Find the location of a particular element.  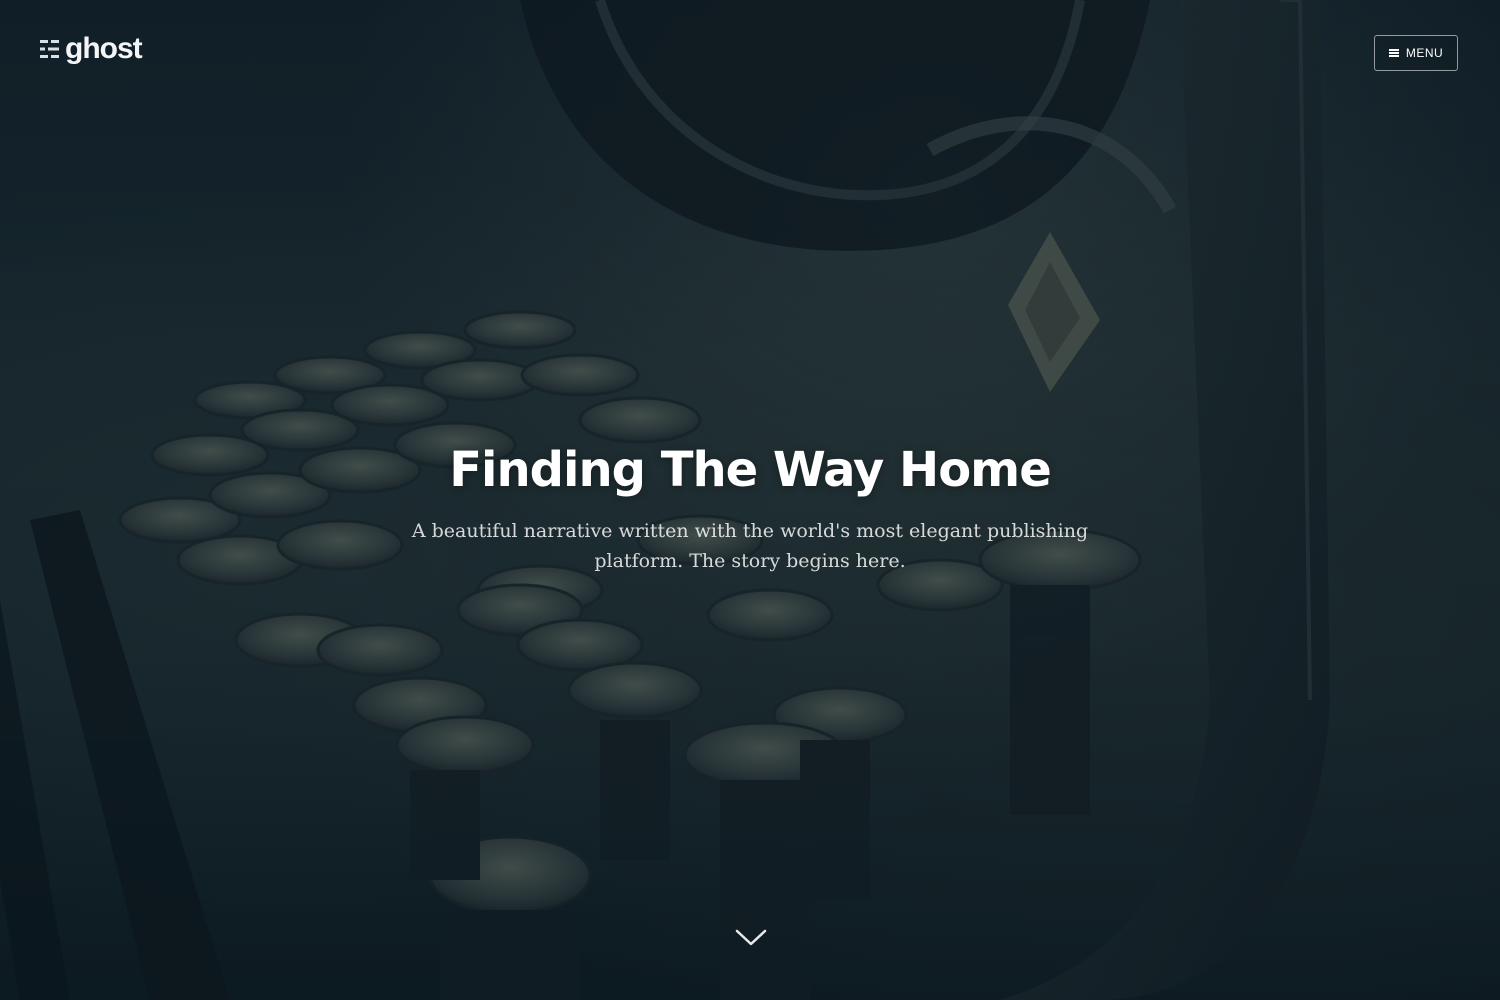

menu-button: MENU is located at coordinates (1416, 53).